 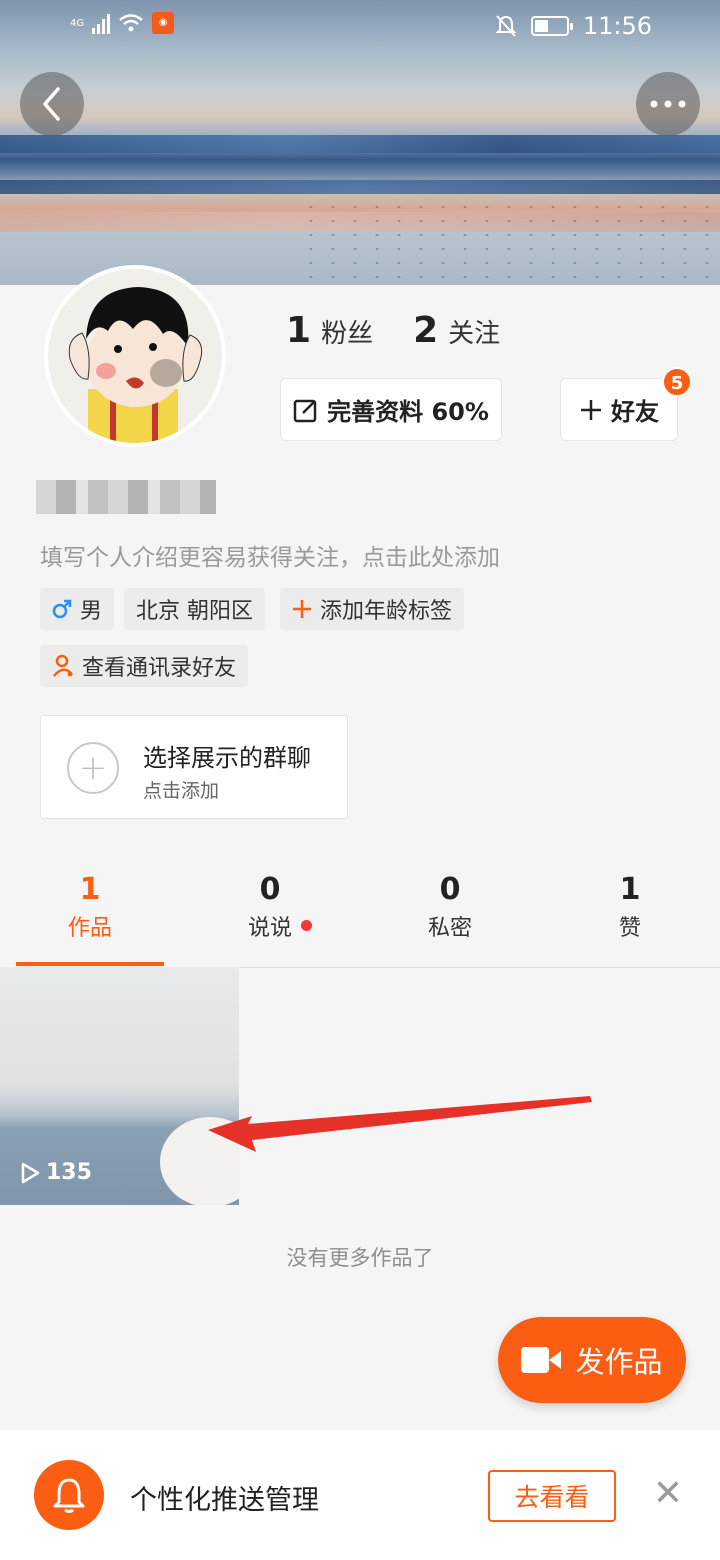 I want to click on back-button, so click(x=52, y=104).